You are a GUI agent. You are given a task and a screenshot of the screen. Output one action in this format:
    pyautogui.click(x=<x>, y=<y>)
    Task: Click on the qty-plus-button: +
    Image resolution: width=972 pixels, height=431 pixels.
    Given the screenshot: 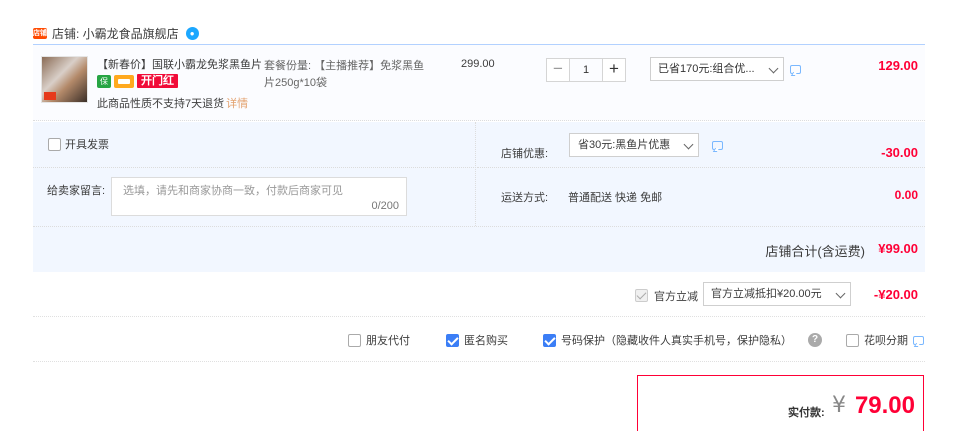 What is the action you would take?
    pyautogui.click(x=614, y=70)
    